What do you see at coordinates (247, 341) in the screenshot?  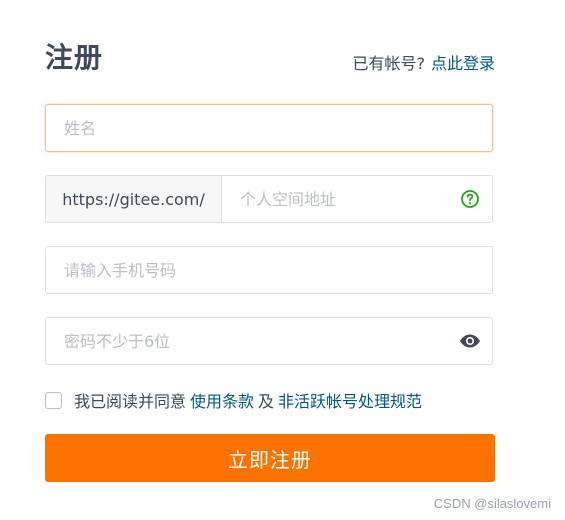 I see `password-input` at bounding box center [247, 341].